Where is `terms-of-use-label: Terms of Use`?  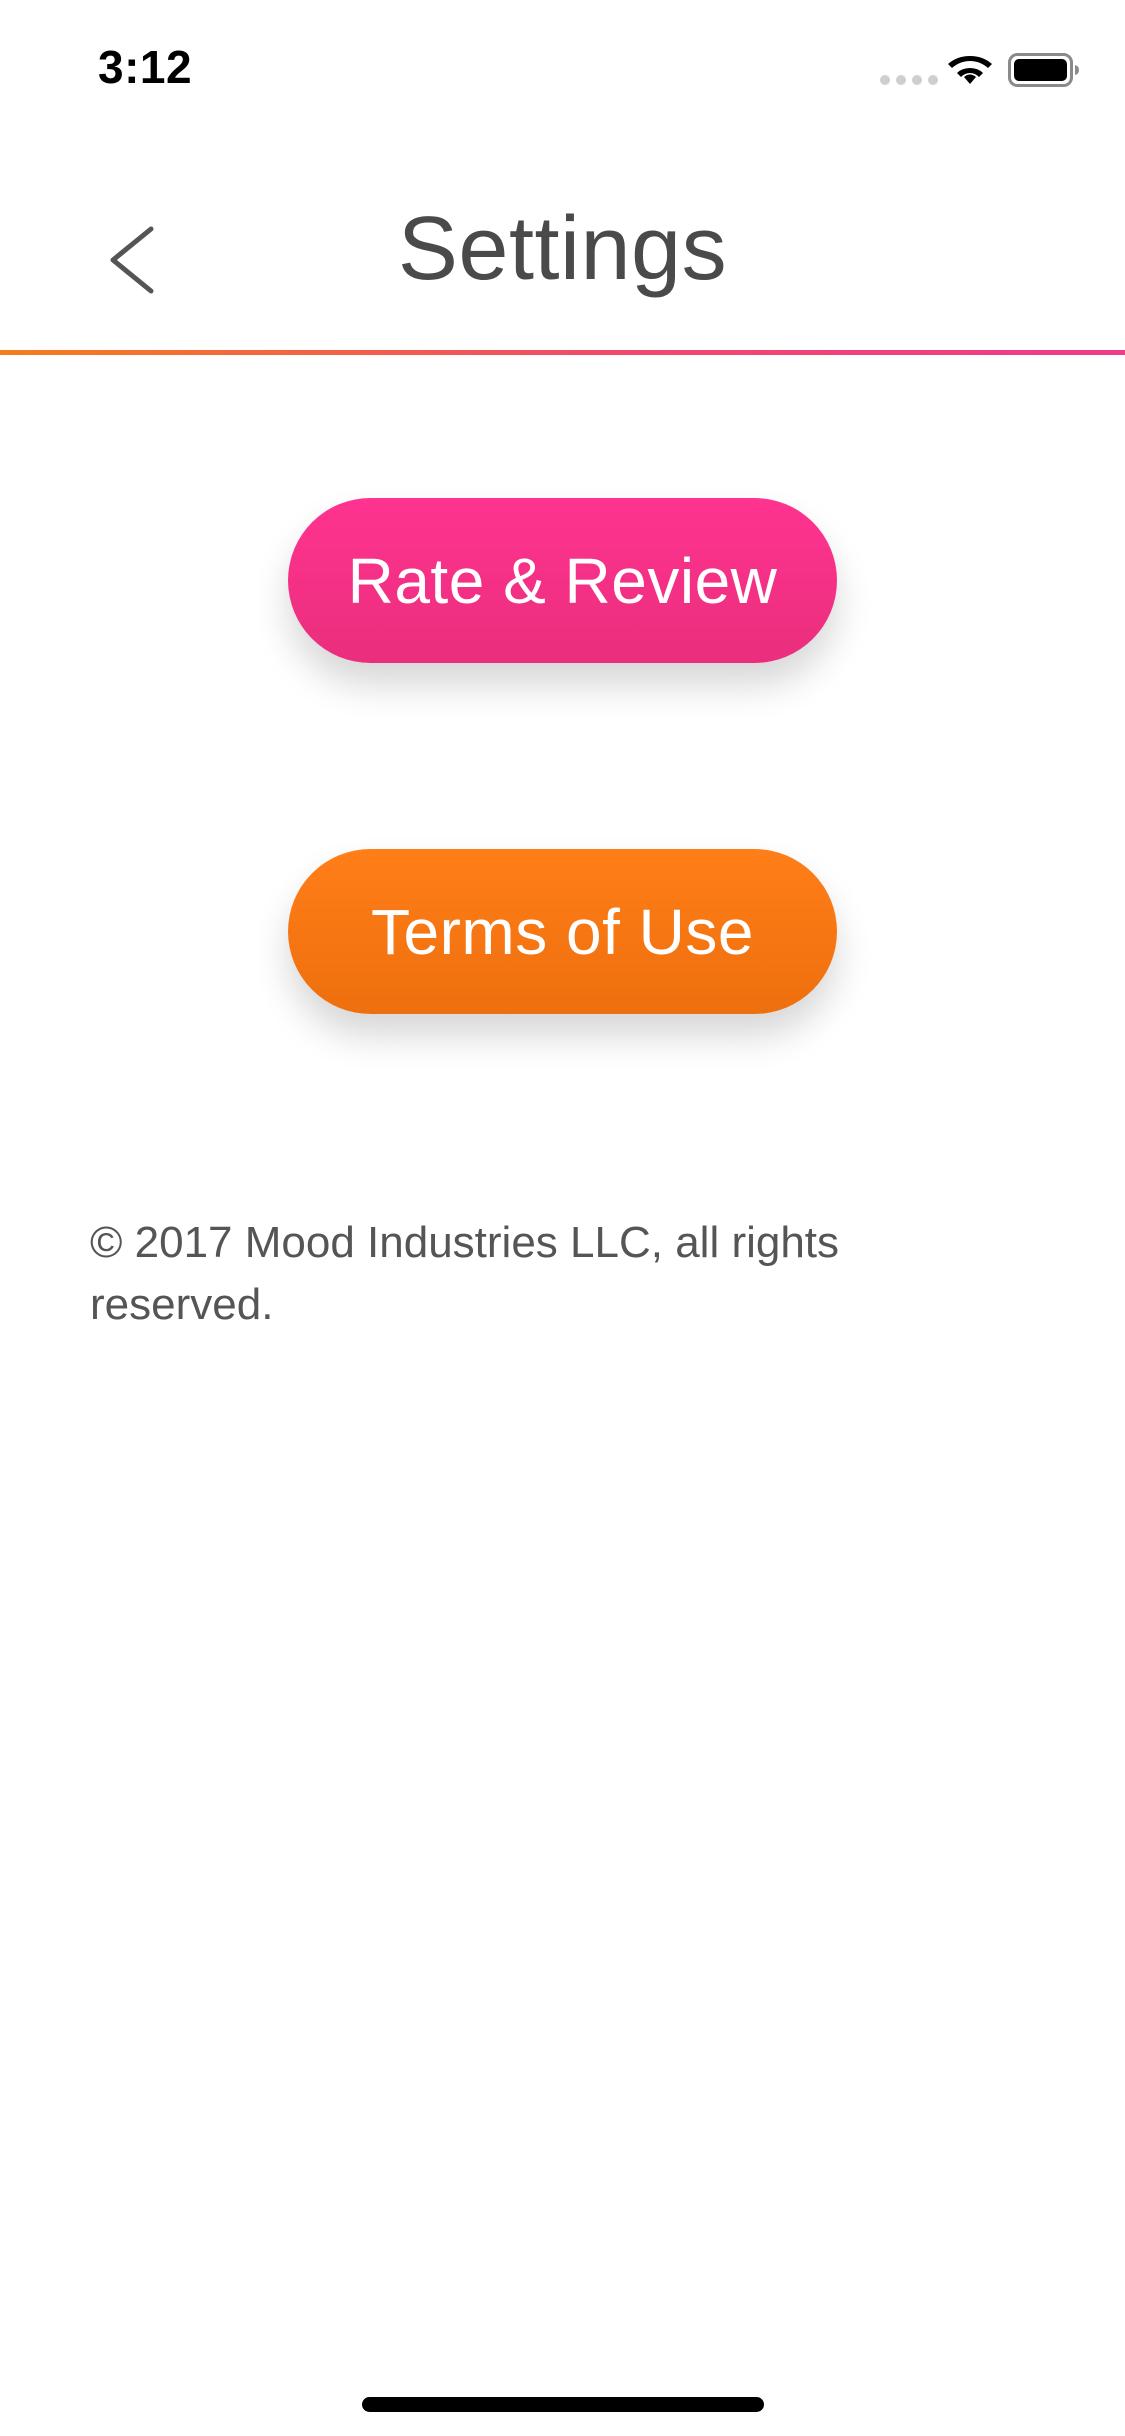
terms-of-use-label: Terms of Use is located at coordinates (562, 931).